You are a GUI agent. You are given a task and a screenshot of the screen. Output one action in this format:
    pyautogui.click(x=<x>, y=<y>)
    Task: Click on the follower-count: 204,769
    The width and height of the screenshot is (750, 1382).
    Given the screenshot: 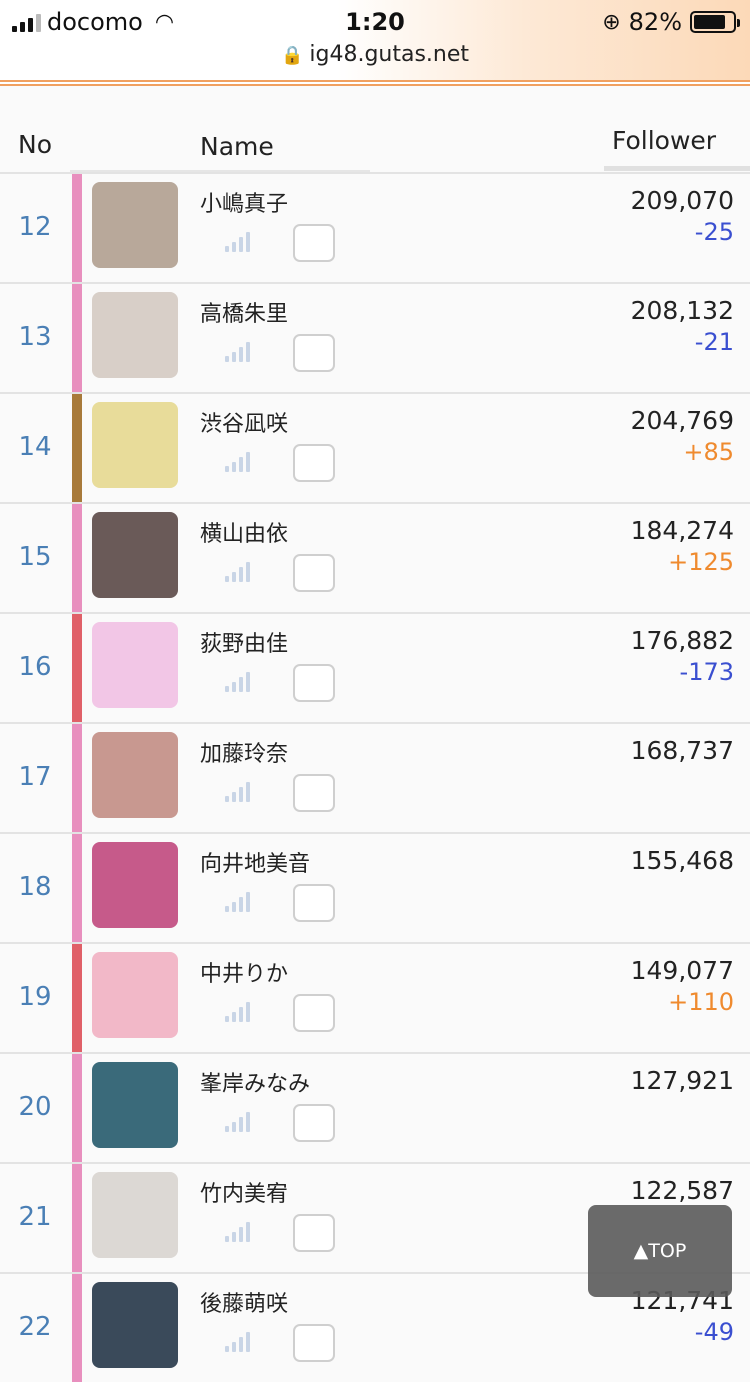 What is the action you would take?
    pyautogui.click(x=682, y=420)
    